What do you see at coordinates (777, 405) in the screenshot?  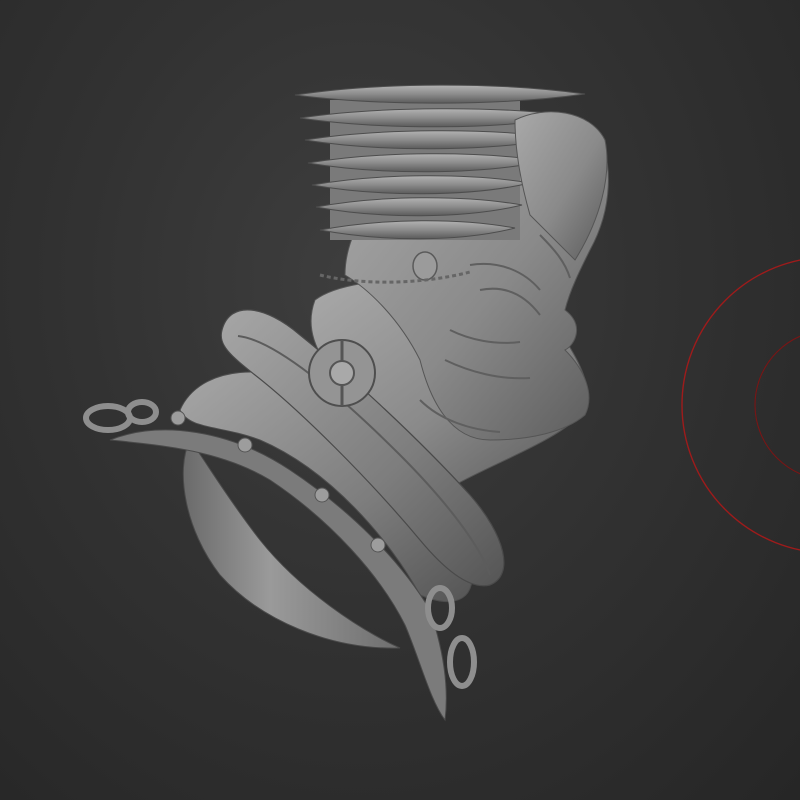 I see `brush-radius-inner-icon` at bounding box center [777, 405].